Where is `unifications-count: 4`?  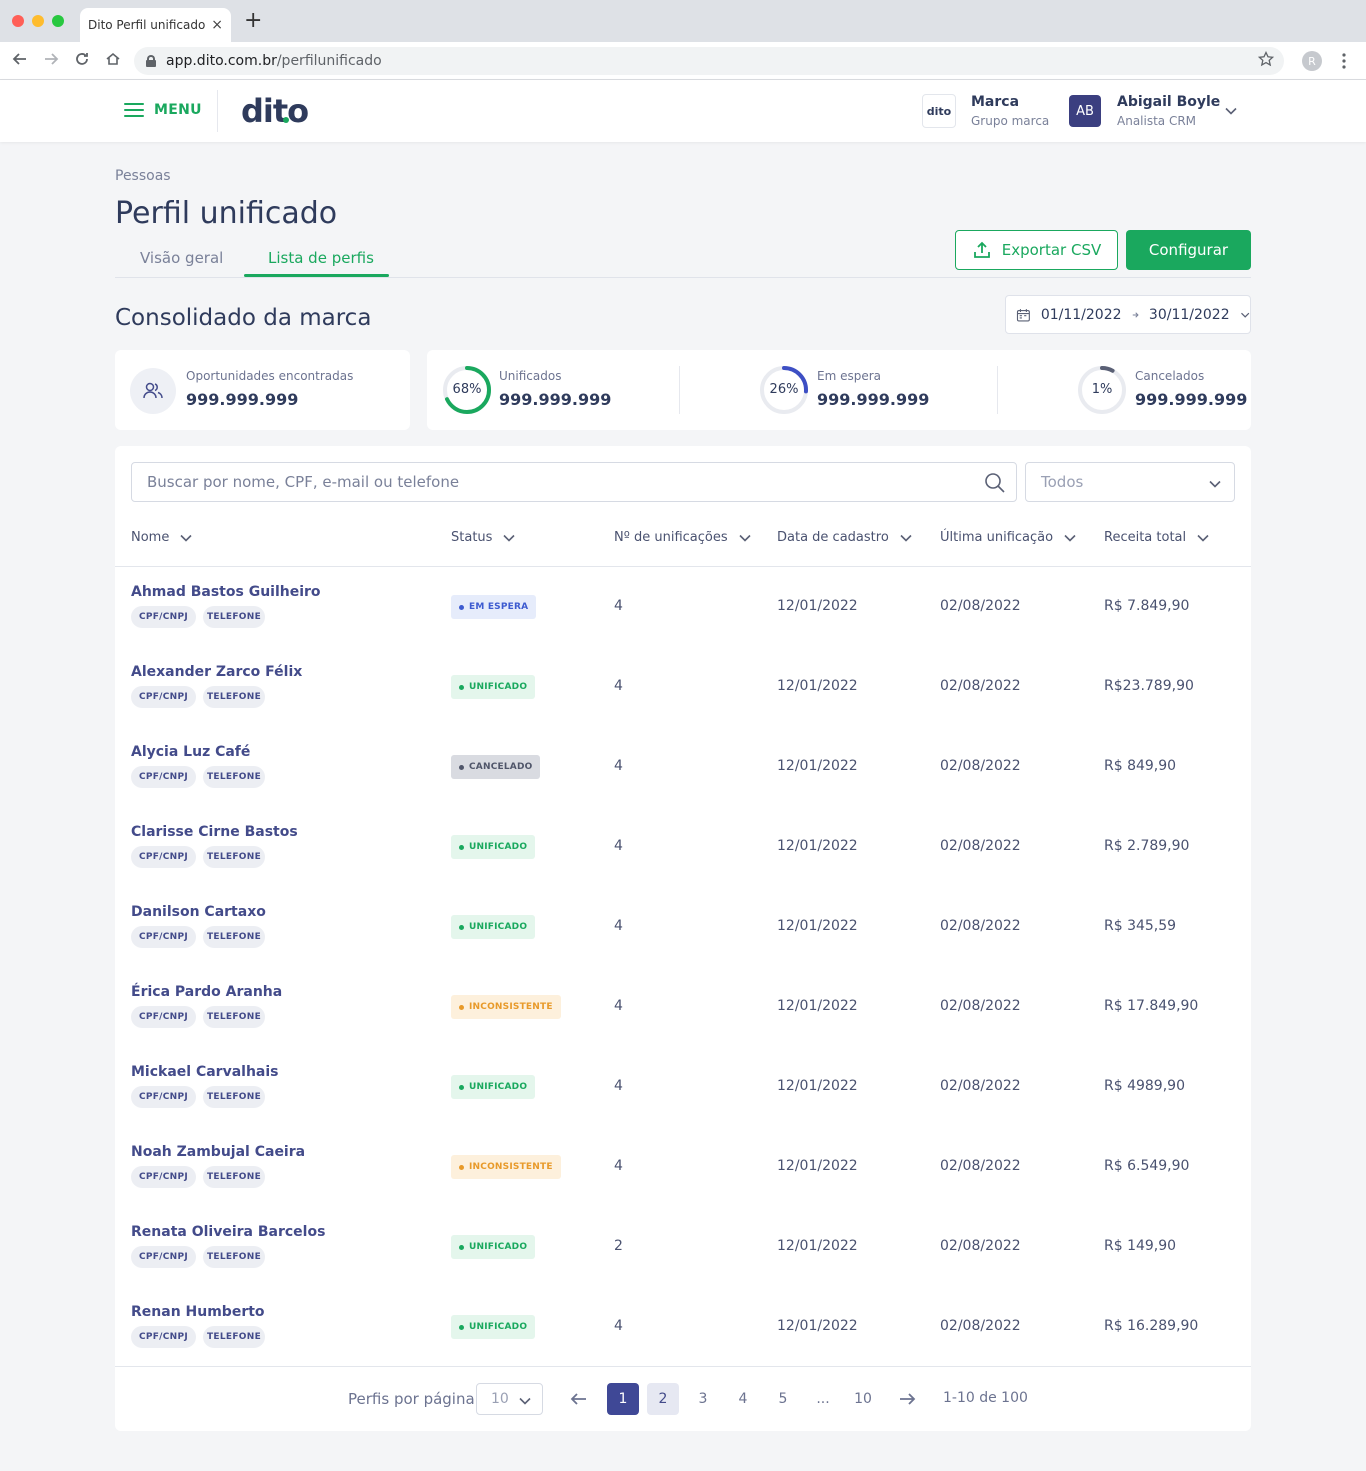 unifications-count: 4 is located at coordinates (618, 1166).